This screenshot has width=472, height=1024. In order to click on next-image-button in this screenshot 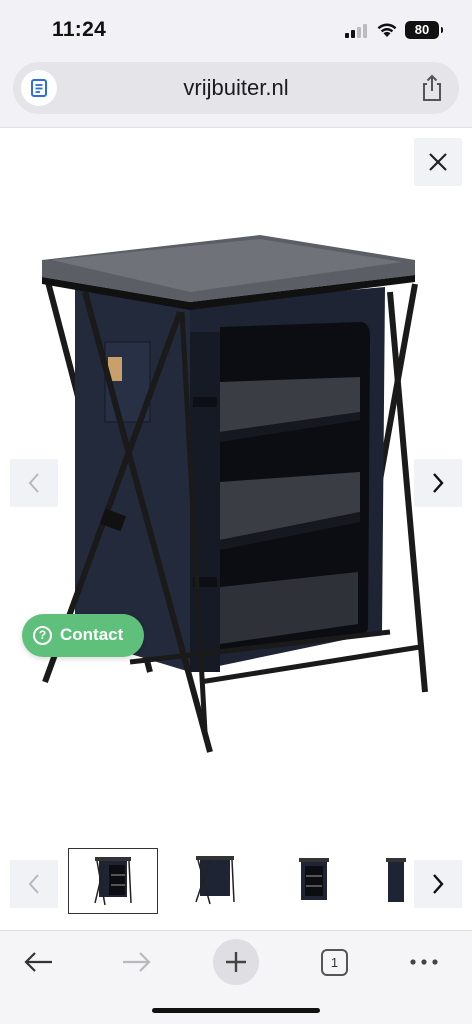, I will do `click(438, 483)`.